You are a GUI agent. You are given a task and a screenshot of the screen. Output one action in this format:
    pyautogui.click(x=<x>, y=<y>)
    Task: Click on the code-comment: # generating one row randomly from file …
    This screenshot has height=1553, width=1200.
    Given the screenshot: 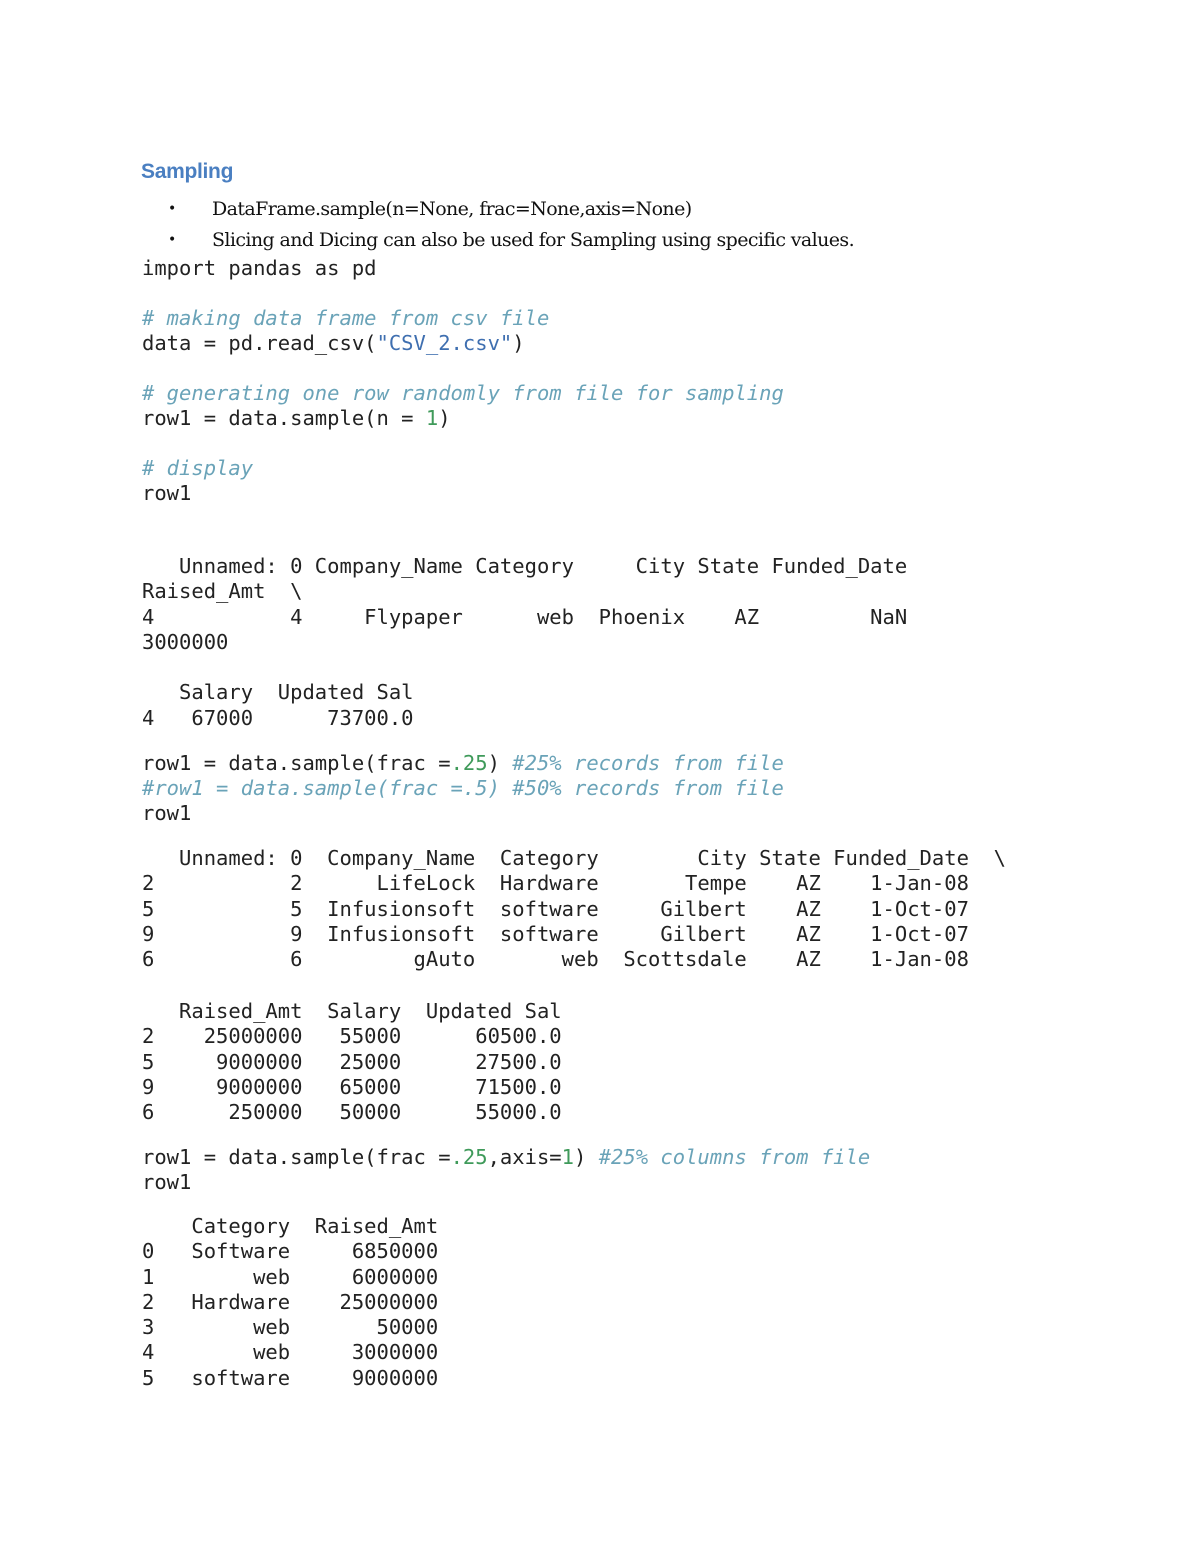 What is the action you would take?
    pyautogui.click(x=463, y=393)
    